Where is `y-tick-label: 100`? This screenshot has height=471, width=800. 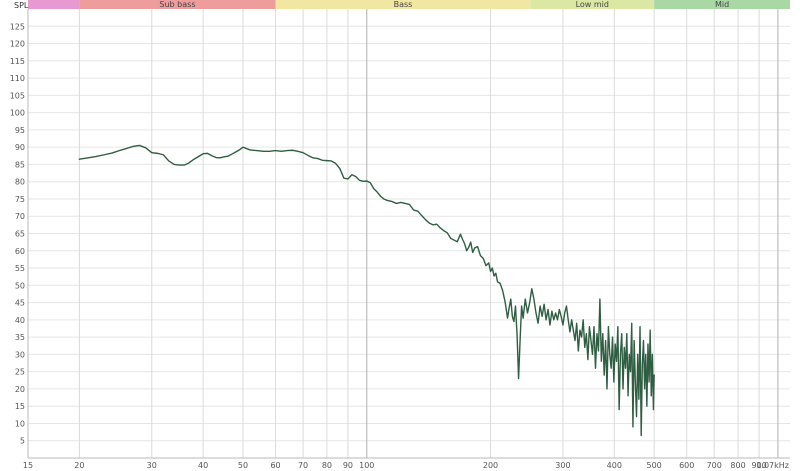 y-tick-label: 100 is located at coordinates (17, 113).